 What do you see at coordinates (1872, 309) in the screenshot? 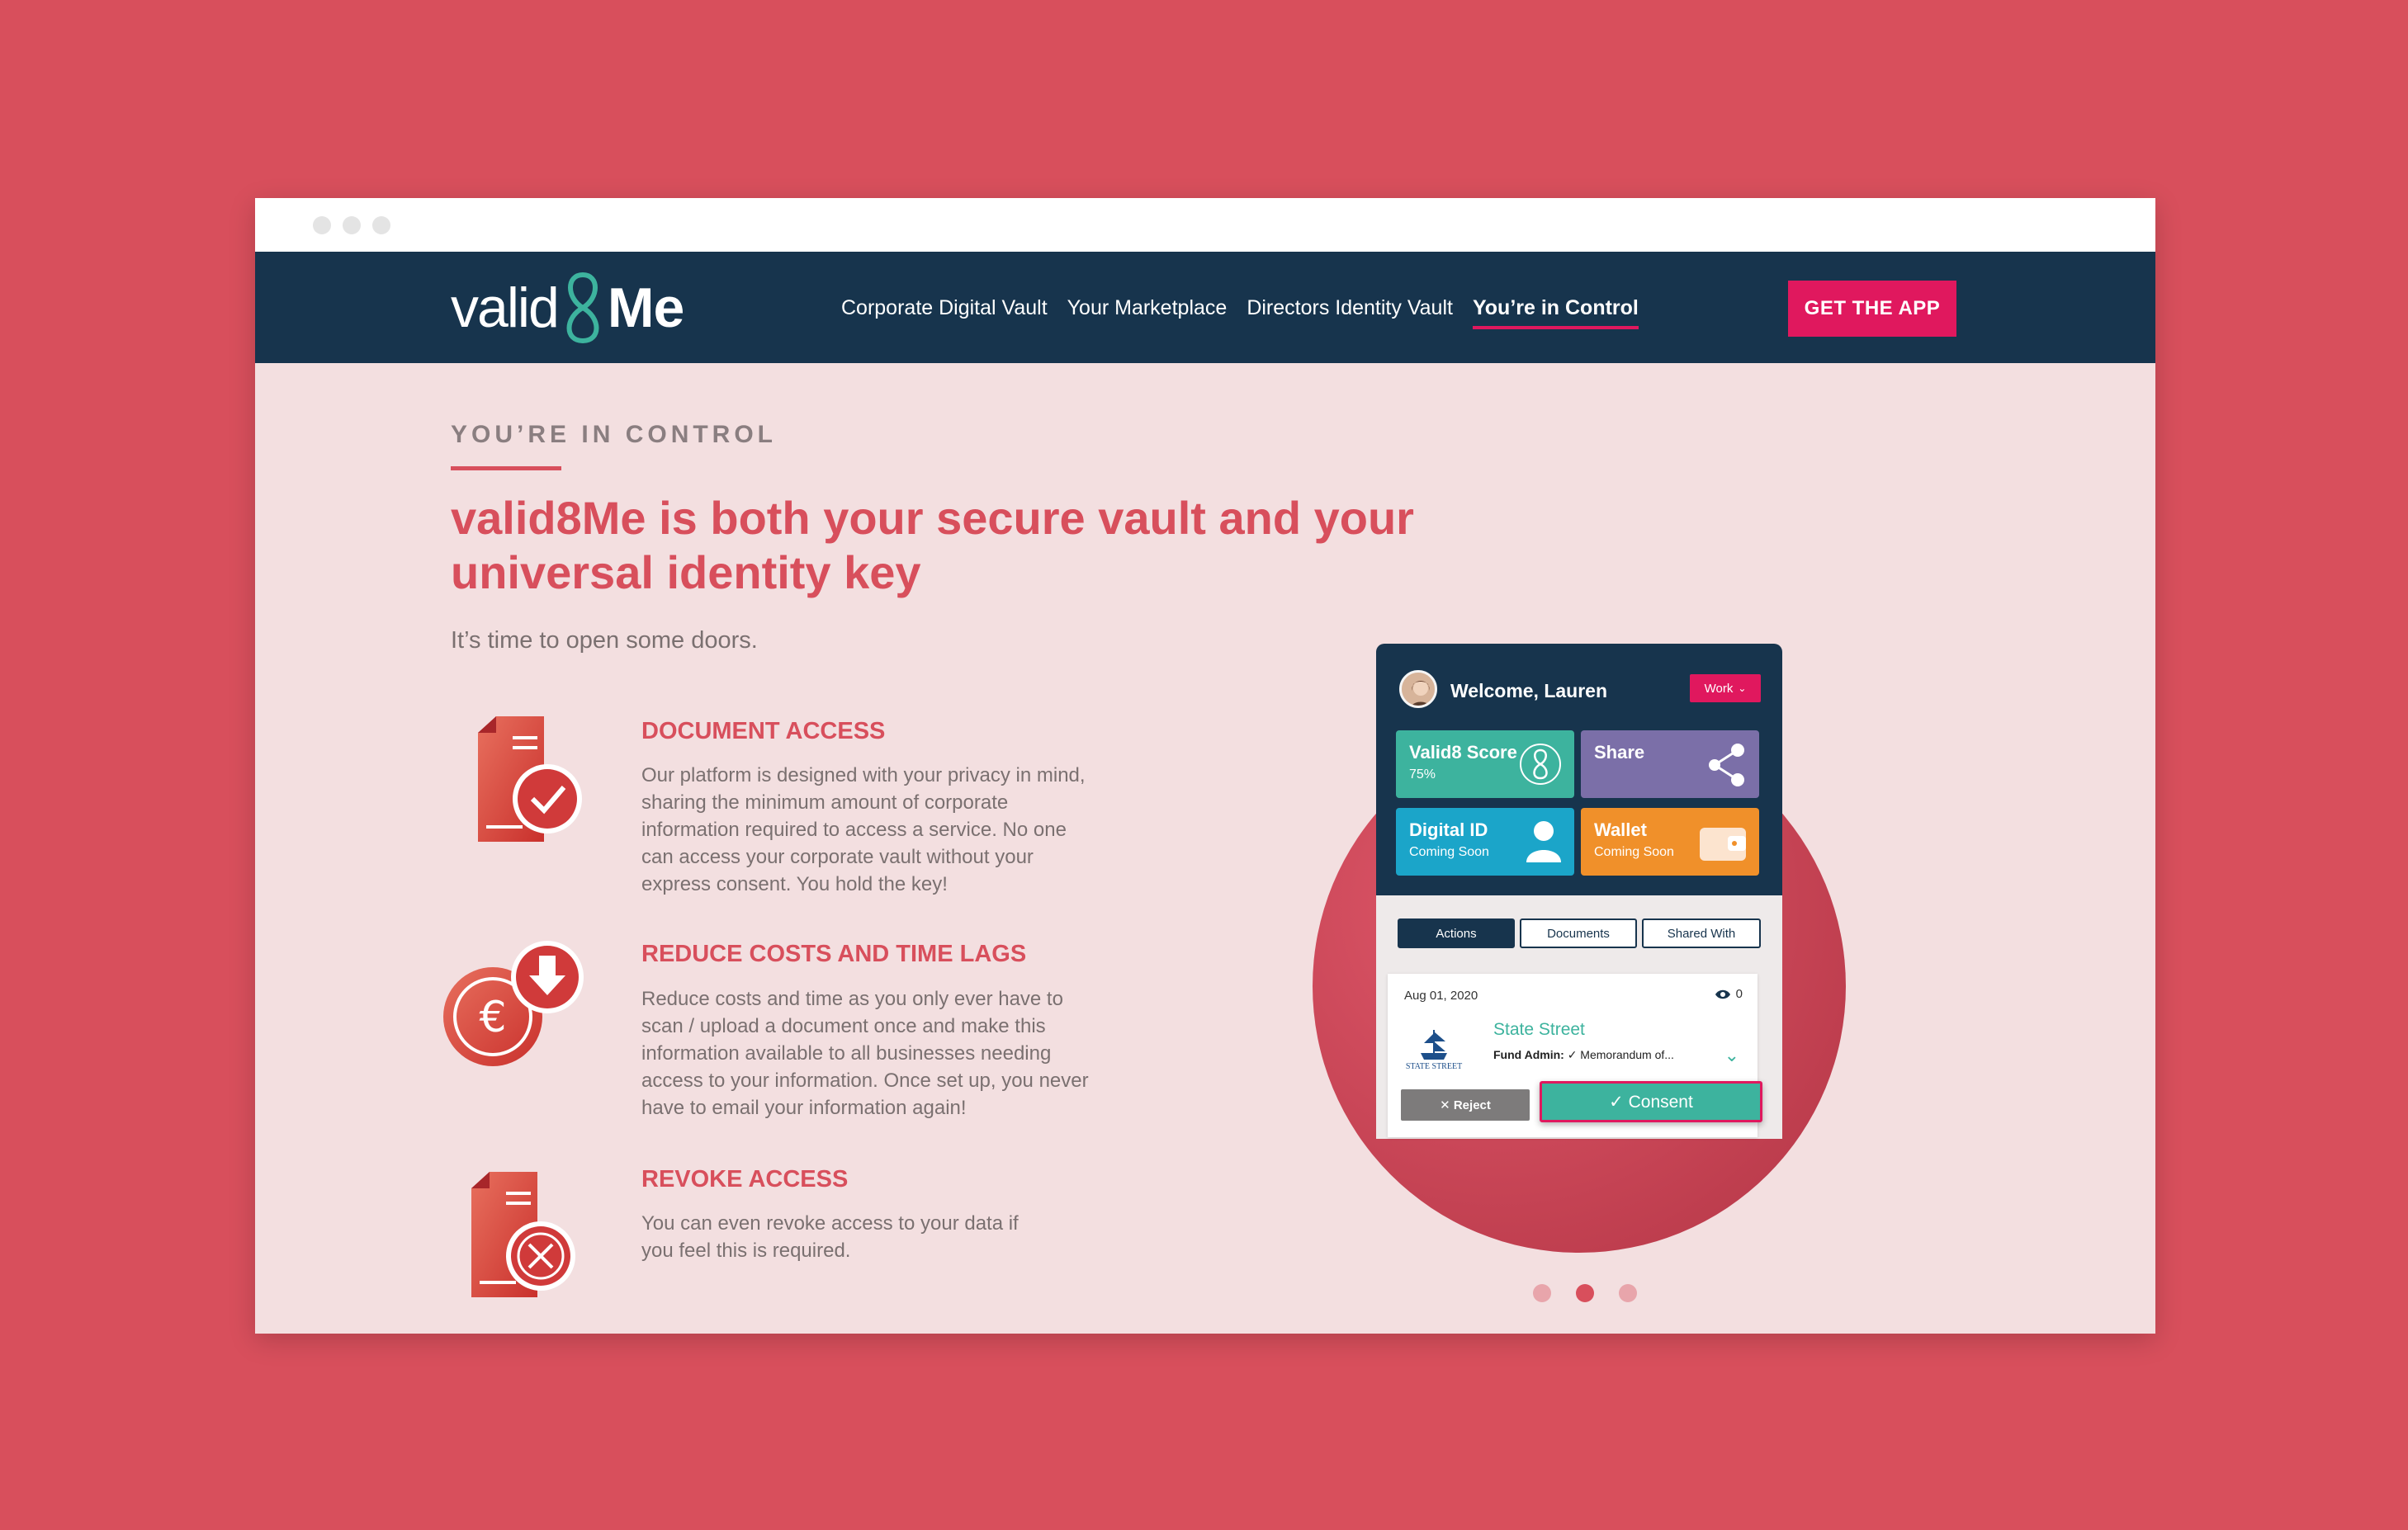
I see `get-the-app-button: GET THE APP` at bounding box center [1872, 309].